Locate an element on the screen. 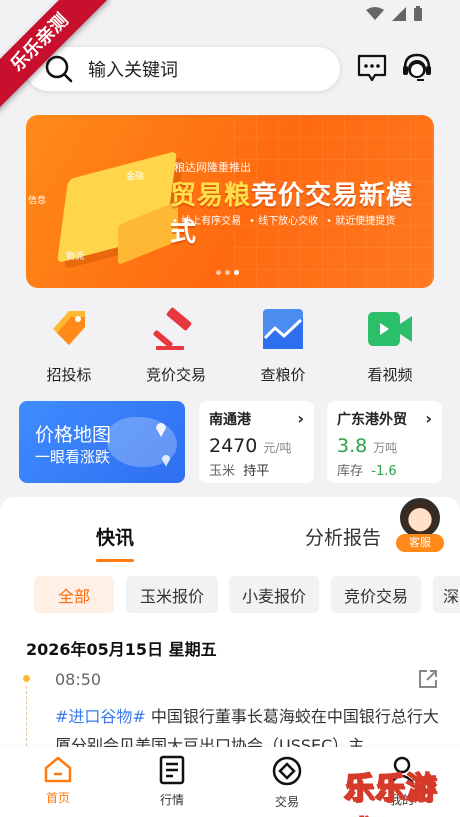 The height and width of the screenshot is (817, 460). headset-icon is located at coordinates (417, 67).